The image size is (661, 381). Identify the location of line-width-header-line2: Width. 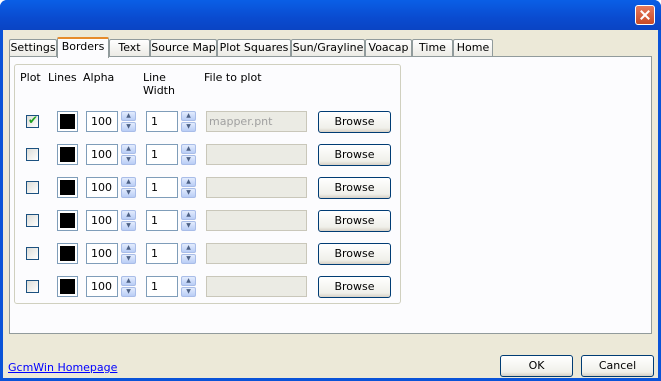
(159, 90).